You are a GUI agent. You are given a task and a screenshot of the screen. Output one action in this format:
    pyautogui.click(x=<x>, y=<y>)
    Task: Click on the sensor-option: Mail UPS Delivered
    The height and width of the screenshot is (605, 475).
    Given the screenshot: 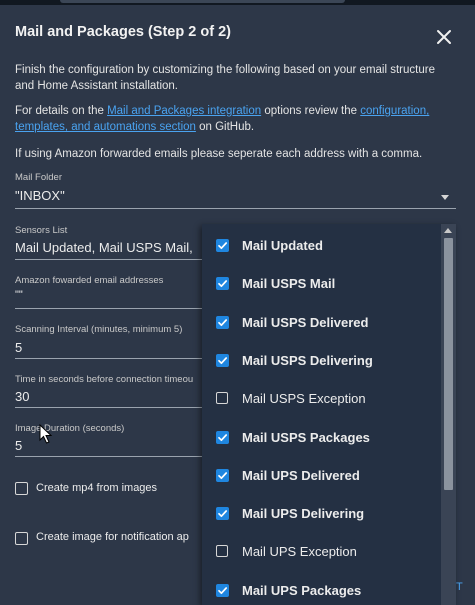 What is the action you would take?
    pyautogui.click(x=321, y=477)
    